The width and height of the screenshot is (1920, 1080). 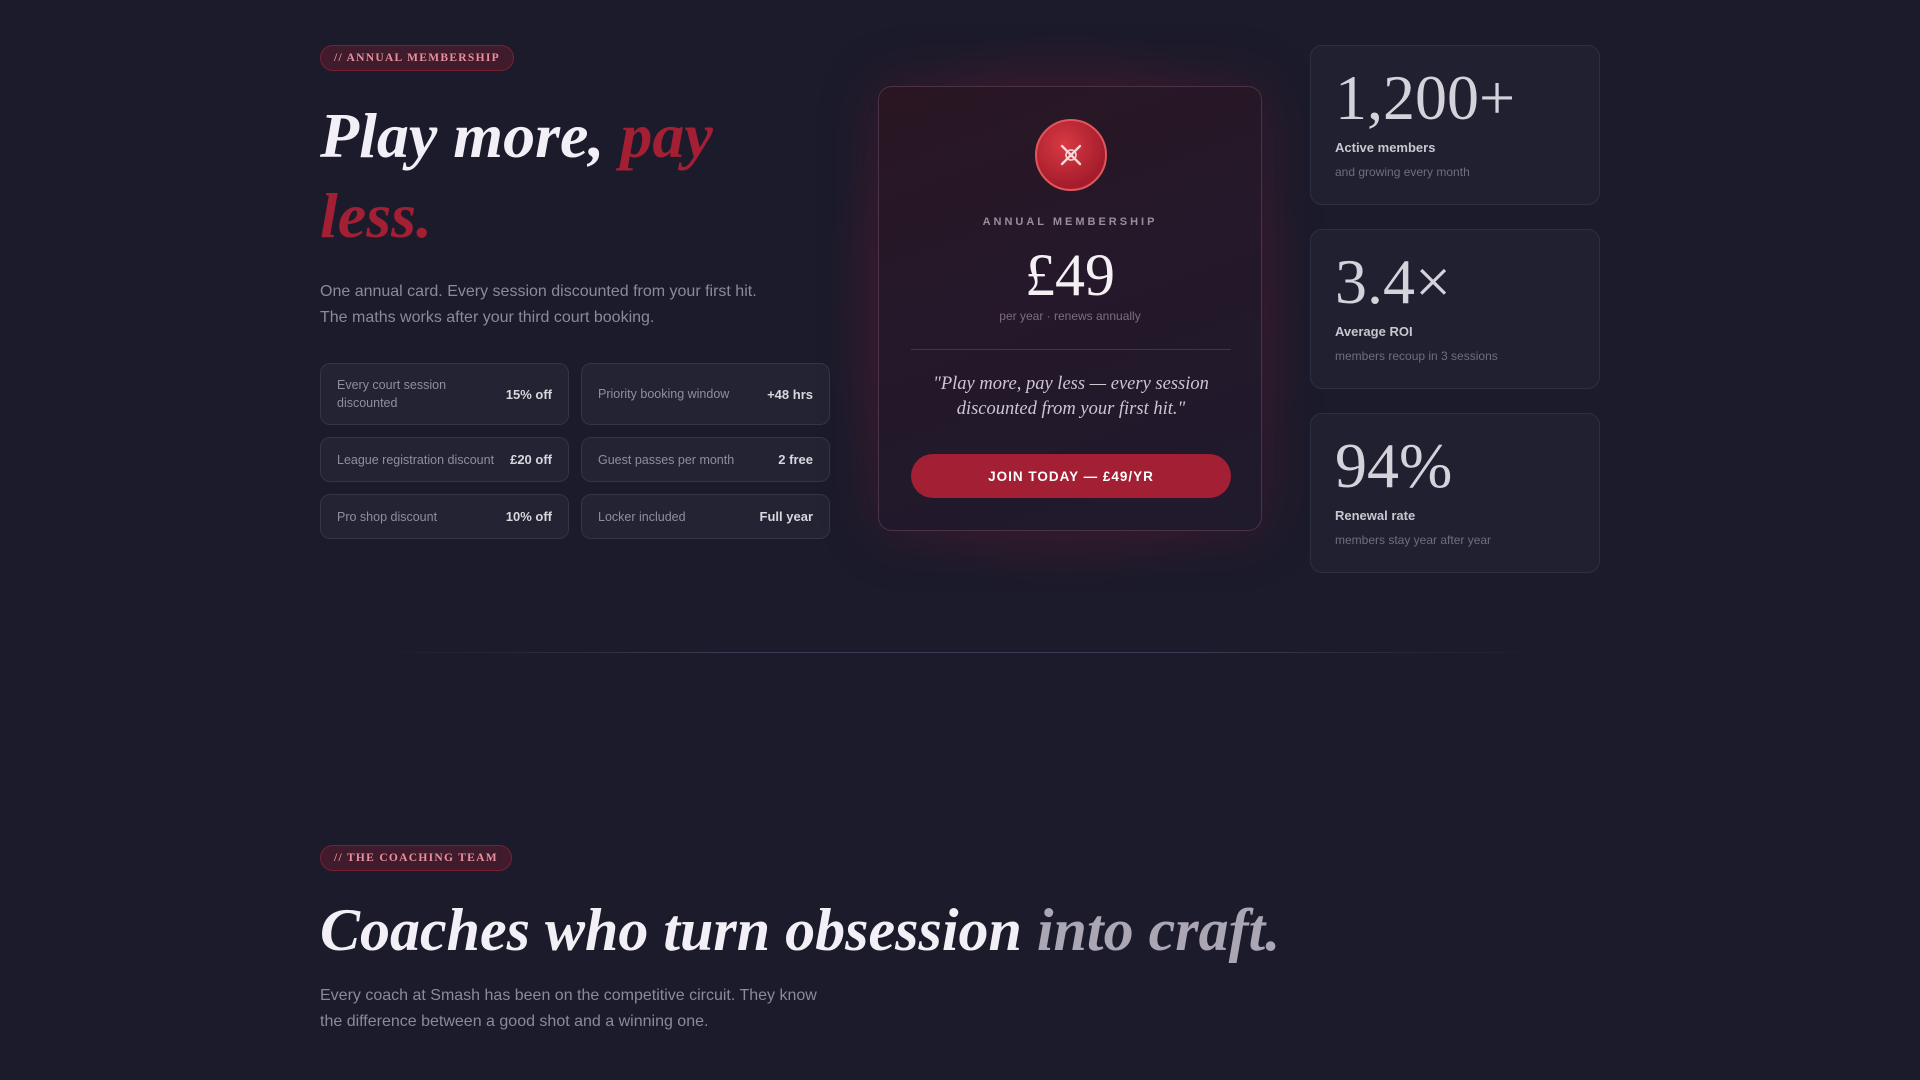 What do you see at coordinates (786, 516) in the screenshot?
I see `benefit-value: Full year` at bounding box center [786, 516].